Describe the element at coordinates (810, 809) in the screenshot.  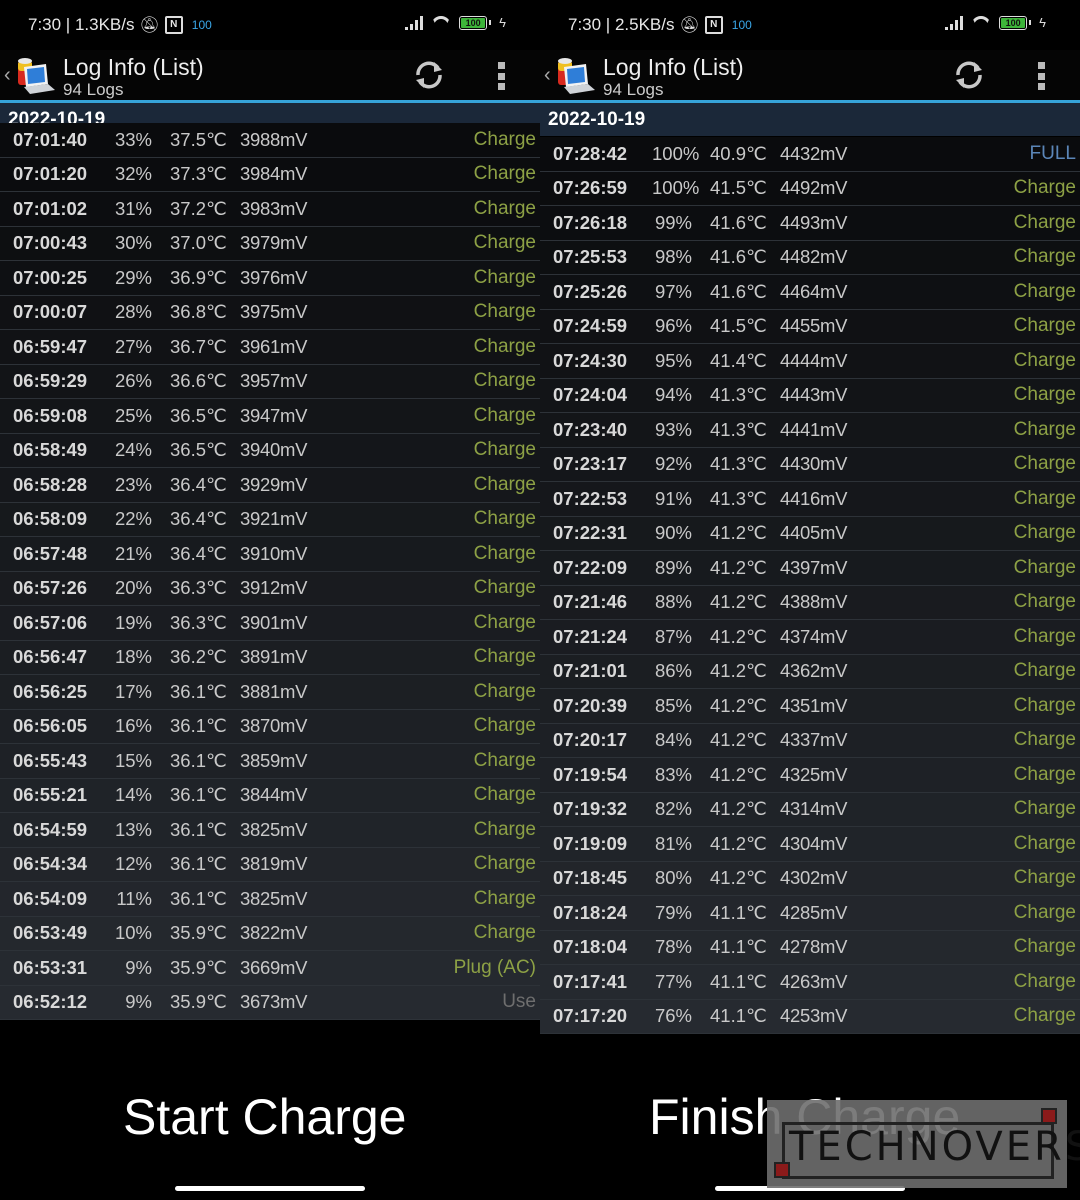
I see `log-row: 07:19:32 82% 41.2℃ 4314mV Charge` at that location.